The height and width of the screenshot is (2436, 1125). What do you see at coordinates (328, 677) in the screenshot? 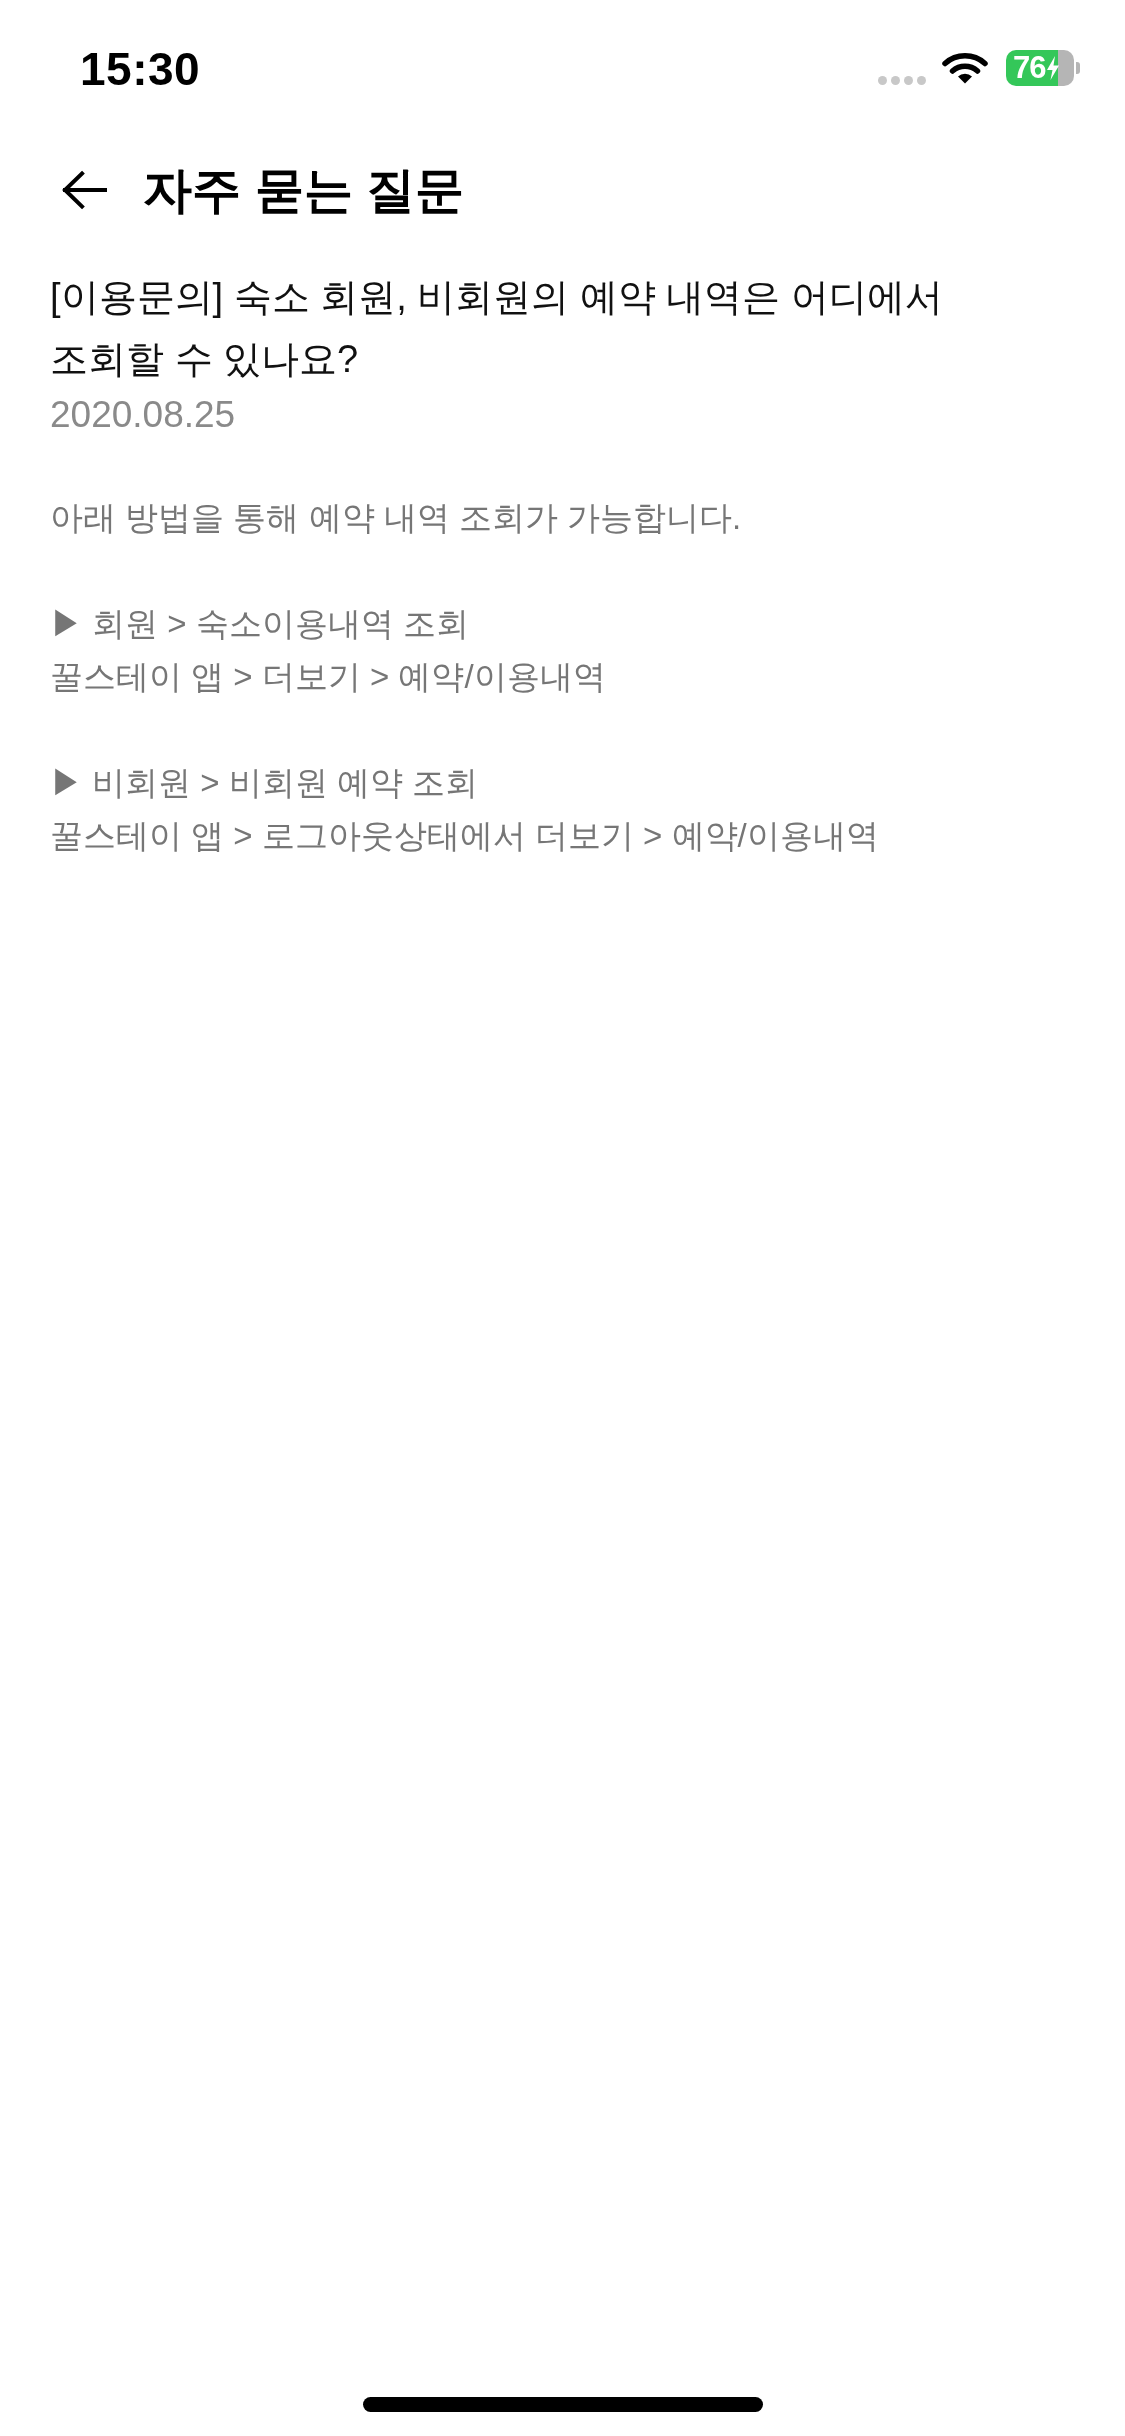
I see `menu-path-text: 꿀스테이 앱 > 더보기 > 예약/이용내역` at bounding box center [328, 677].